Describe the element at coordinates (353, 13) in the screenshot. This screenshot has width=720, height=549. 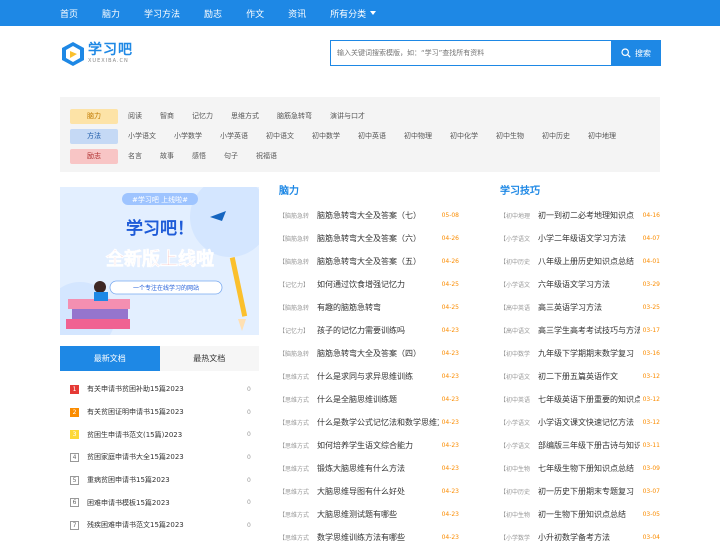
I see `nav-all-categories: 所有分类` at that location.